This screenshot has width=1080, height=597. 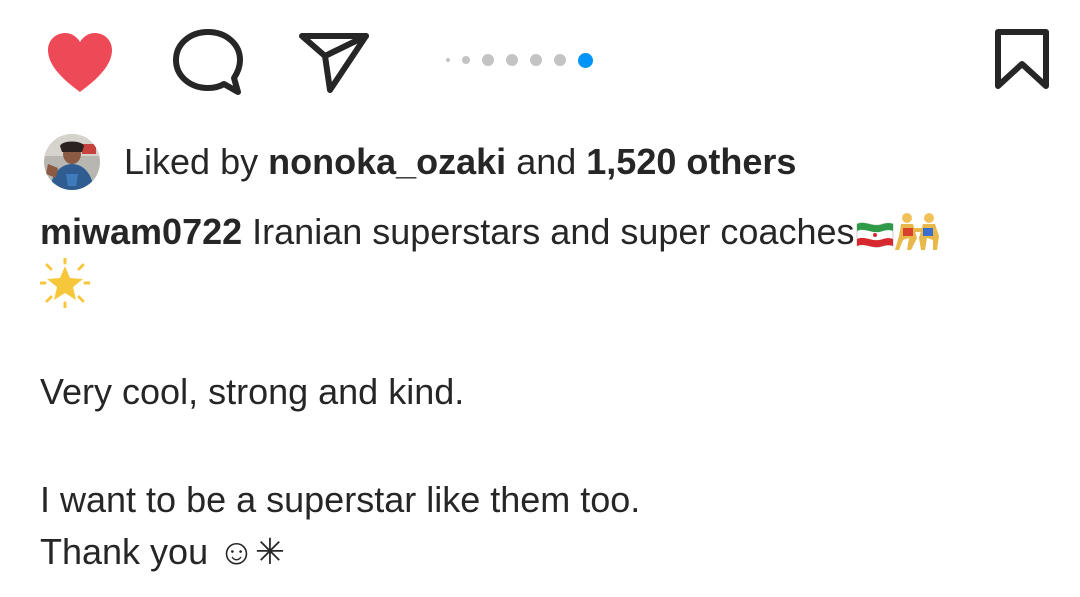 What do you see at coordinates (525, 60) in the screenshot?
I see `carousel-indicator` at bounding box center [525, 60].